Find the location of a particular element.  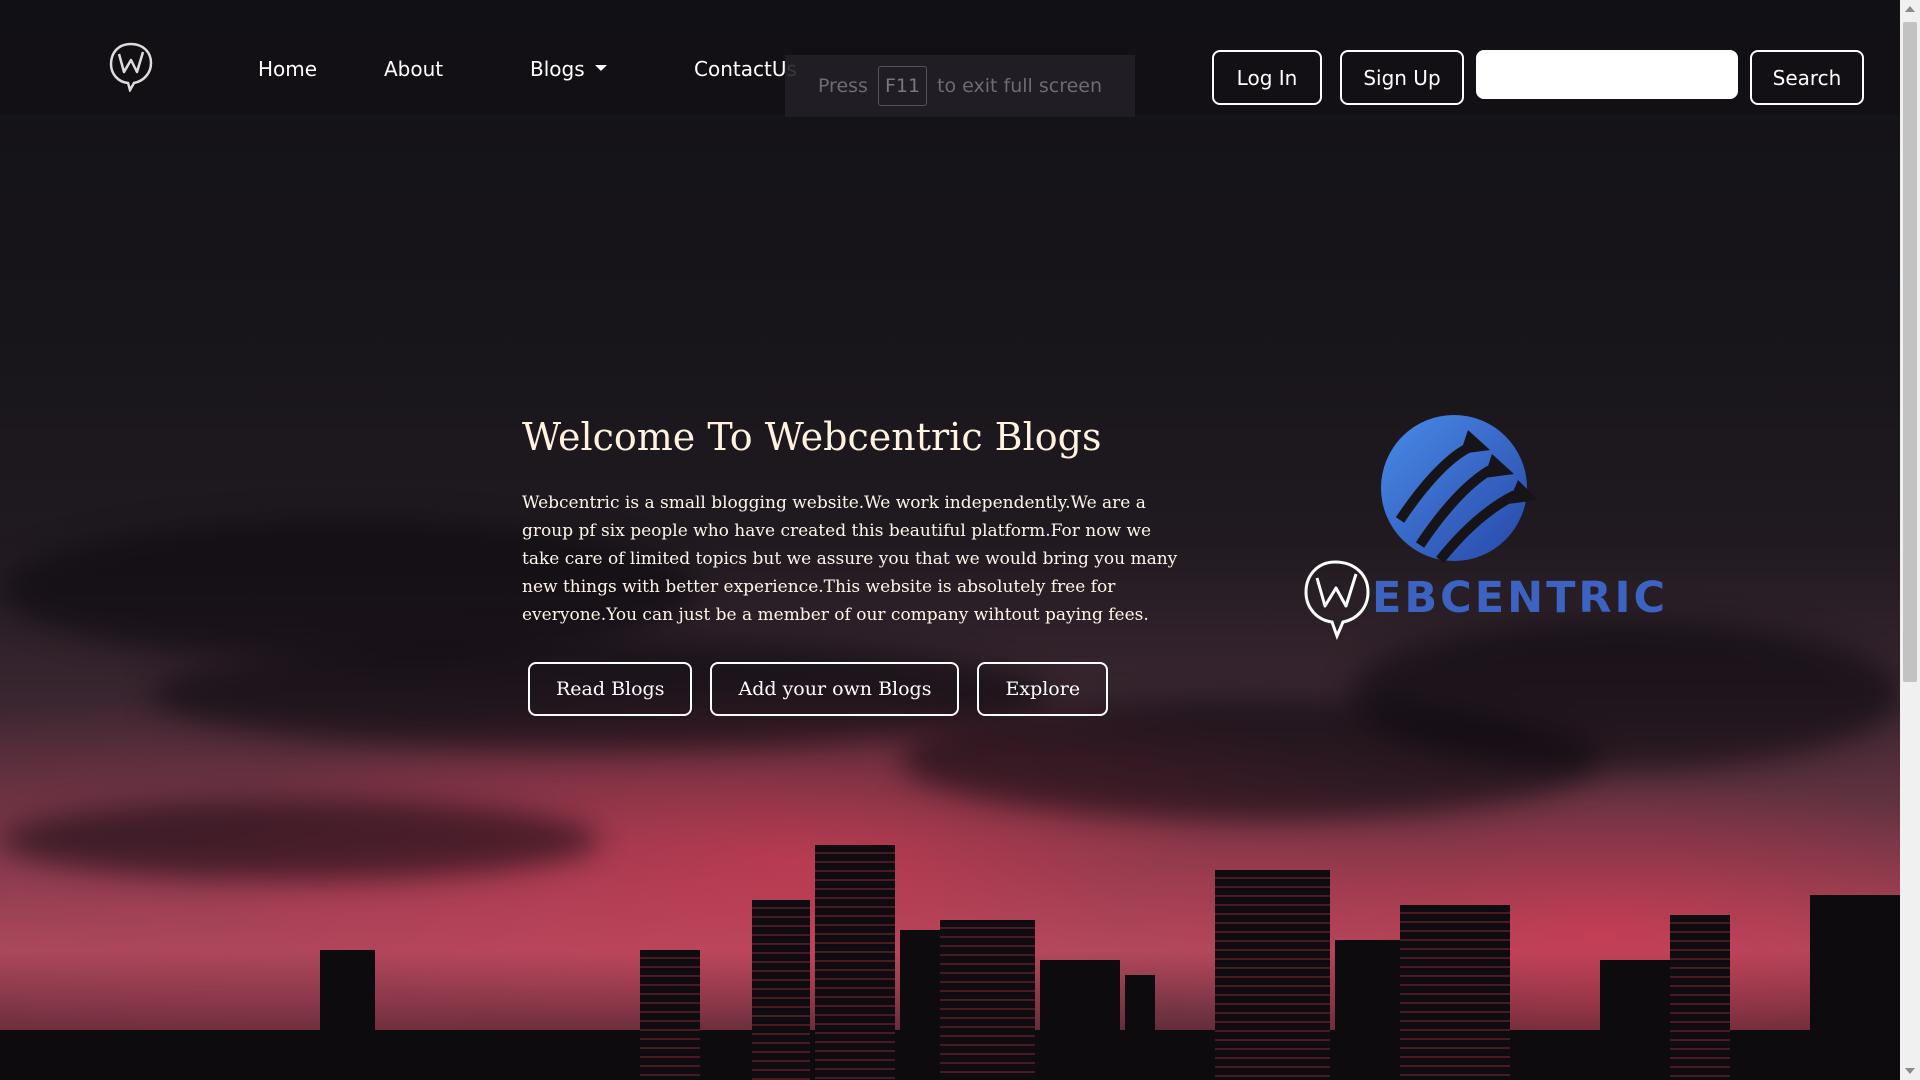

fullscreen-rest-text: to exit full screen is located at coordinates (1020, 86).